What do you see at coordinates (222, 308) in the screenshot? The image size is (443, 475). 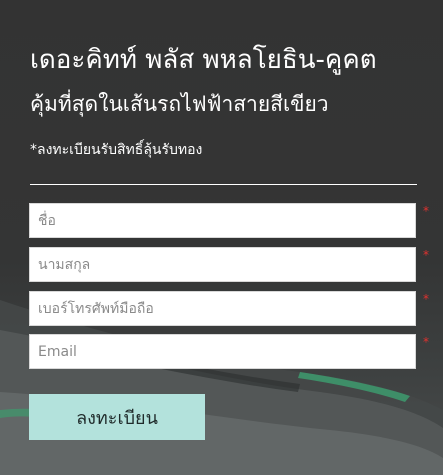 I see `phone-input` at bounding box center [222, 308].